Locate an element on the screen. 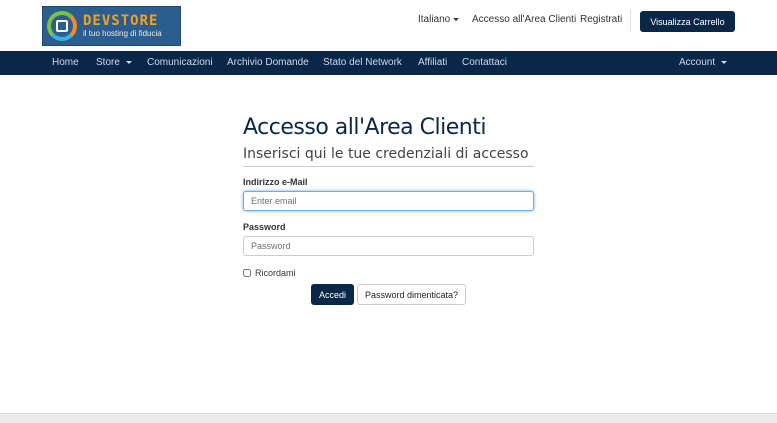 The width and height of the screenshot is (777, 423). language-selector: Italiano is located at coordinates (439, 19).